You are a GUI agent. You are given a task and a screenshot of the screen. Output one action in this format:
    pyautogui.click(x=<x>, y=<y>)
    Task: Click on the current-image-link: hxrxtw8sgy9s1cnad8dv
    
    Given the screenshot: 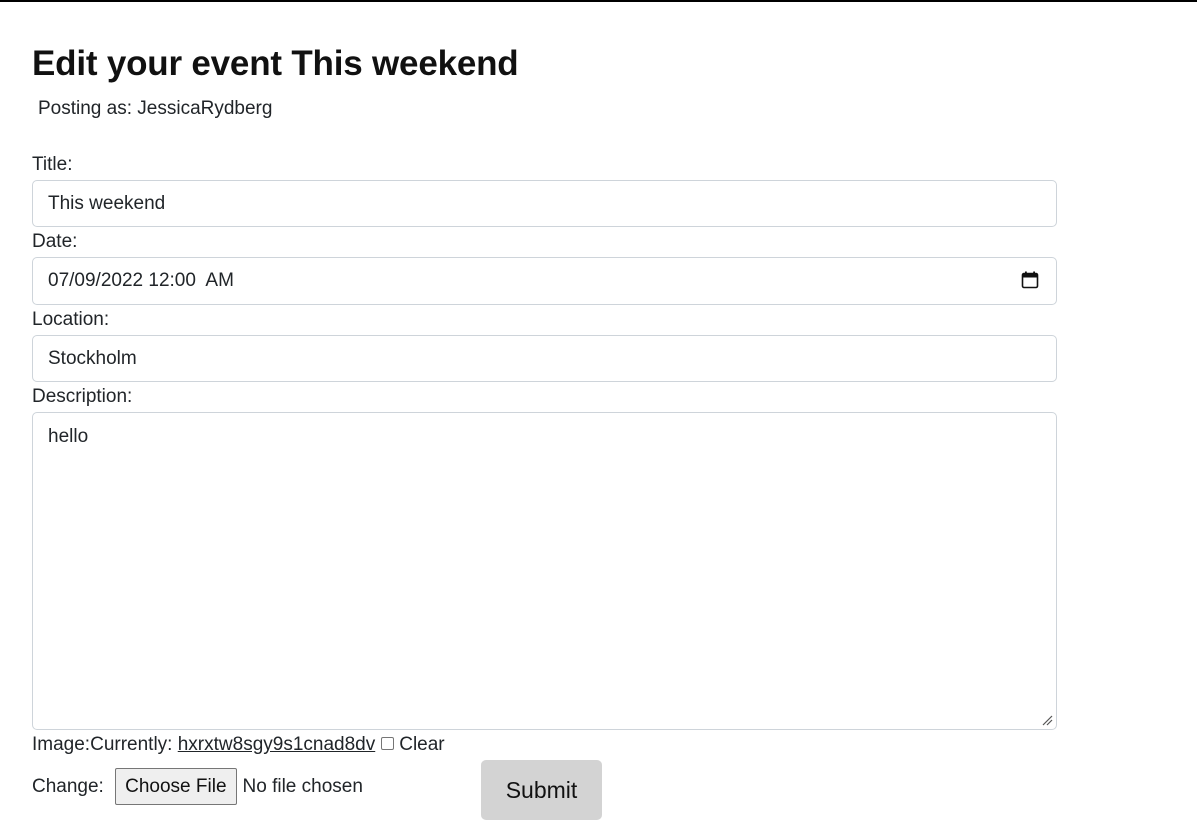 What is the action you would take?
    pyautogui.click(x=277, y=745)
    